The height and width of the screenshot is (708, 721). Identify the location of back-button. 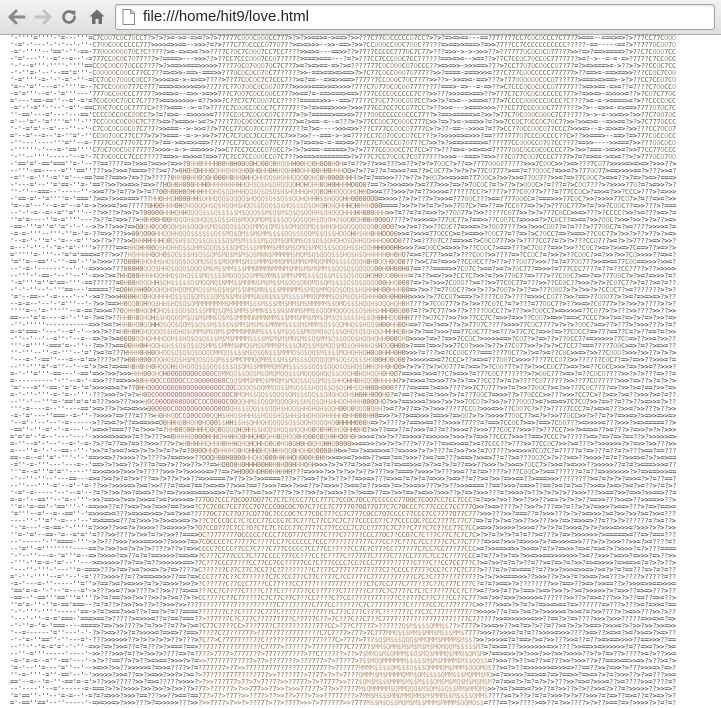
(17, 17).